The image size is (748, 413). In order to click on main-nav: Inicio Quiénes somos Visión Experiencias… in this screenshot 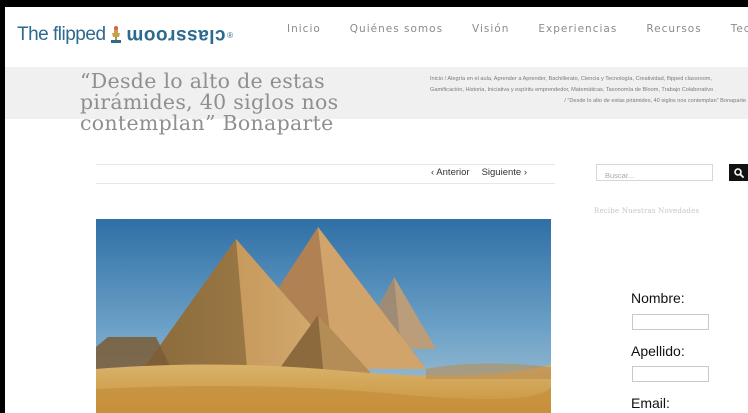, I will do `click(517, 29)`.